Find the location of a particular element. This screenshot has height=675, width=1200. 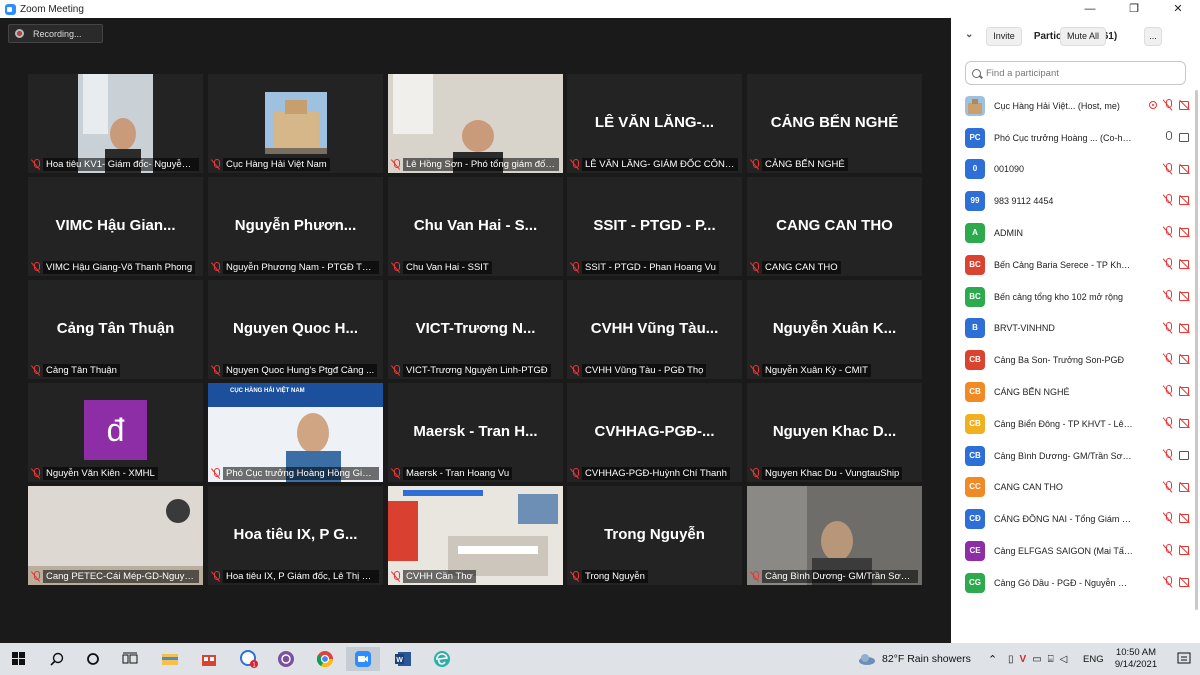

file-explorer-icon is located at coordinates (170, 659).